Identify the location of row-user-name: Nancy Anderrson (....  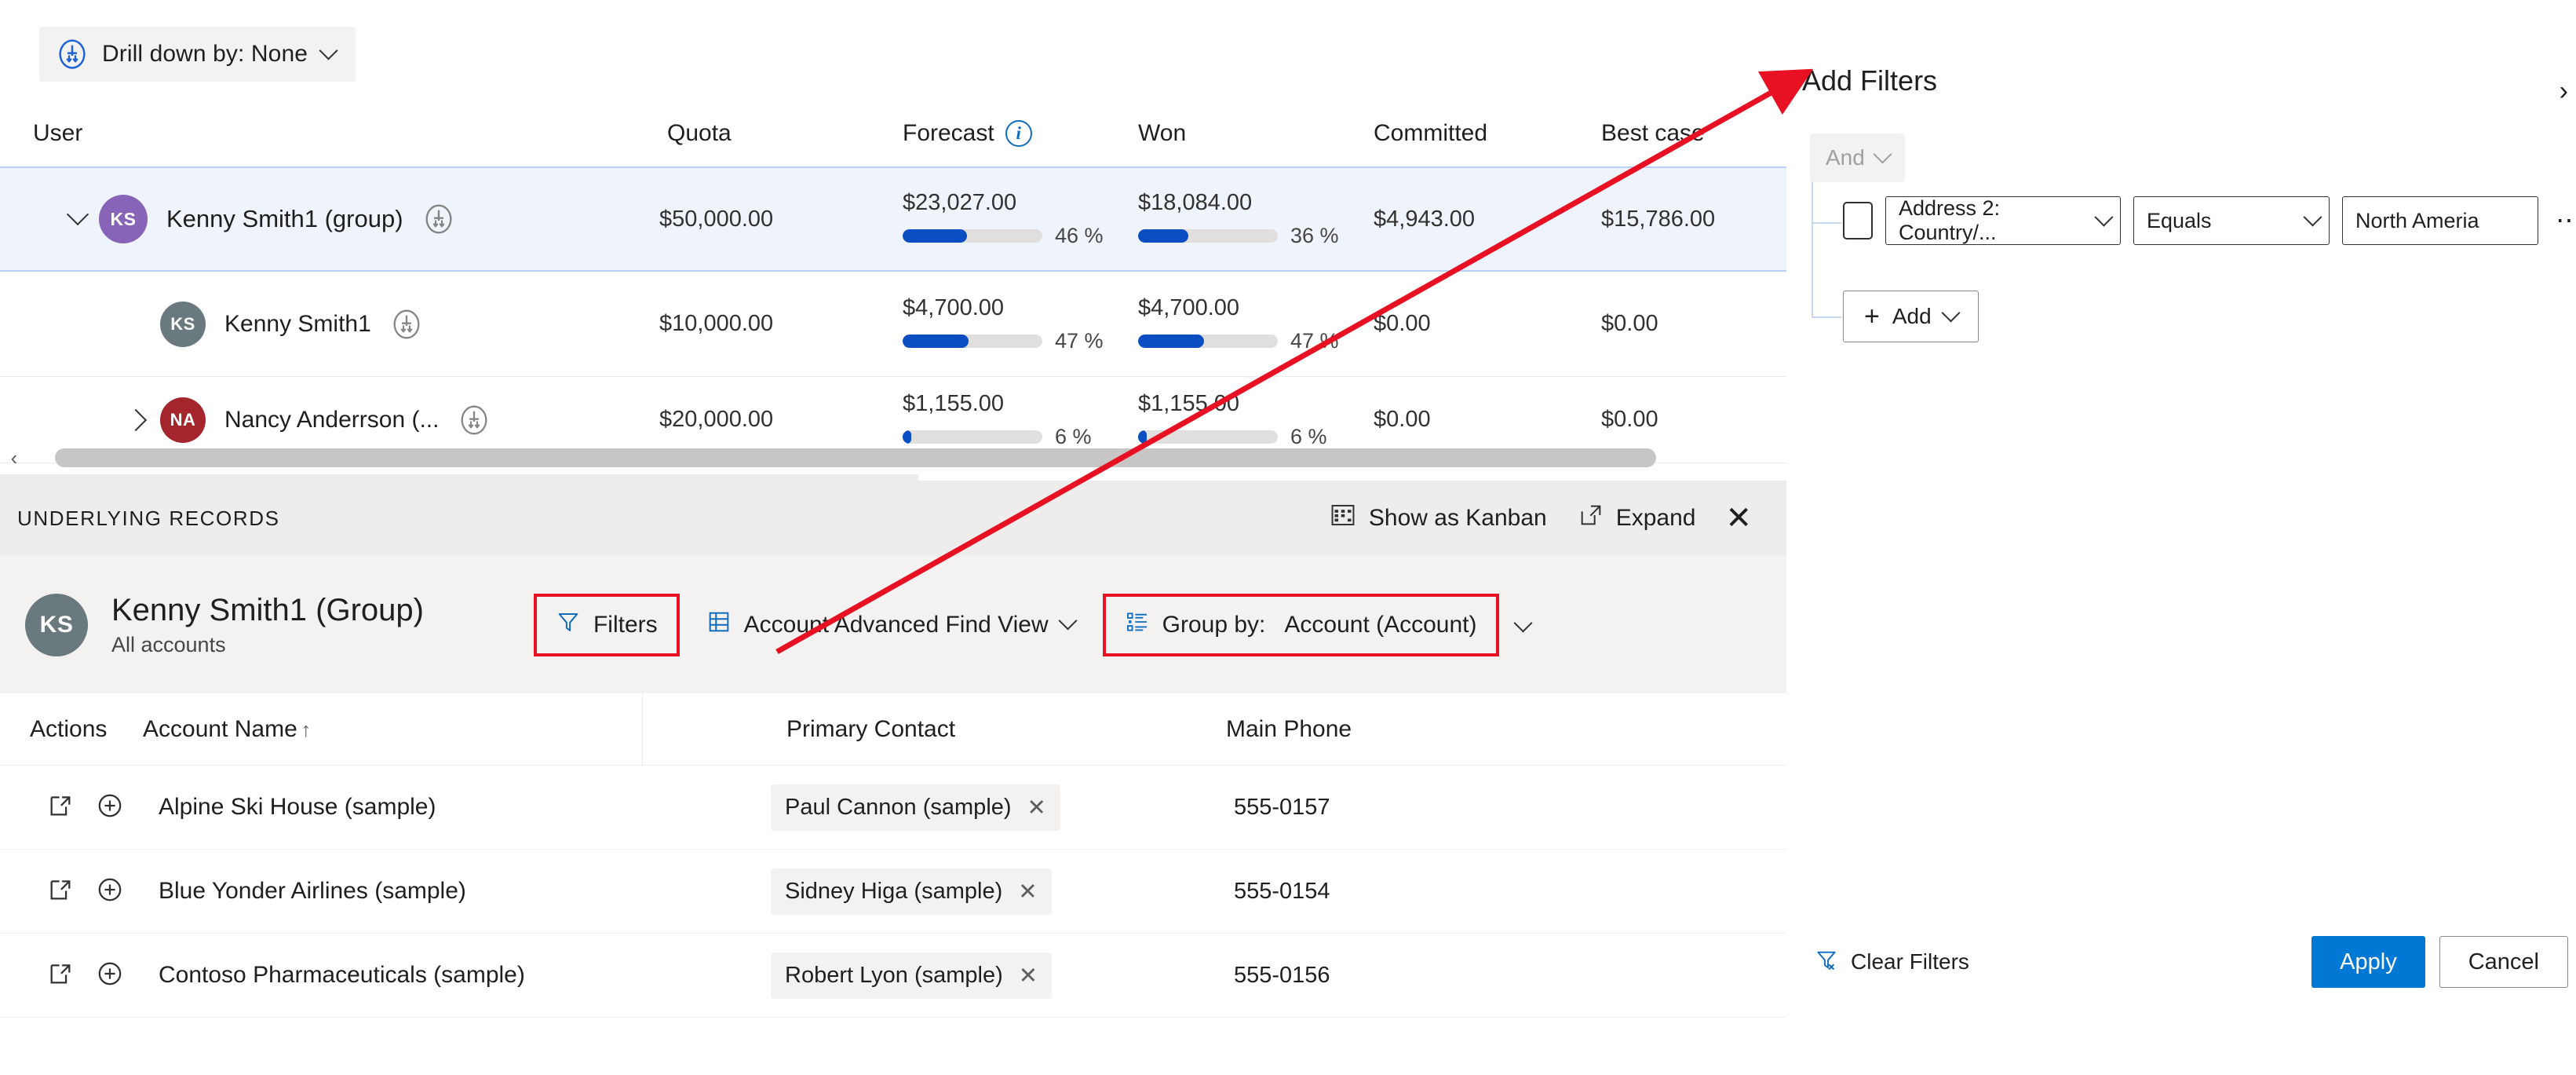
(332, 420).